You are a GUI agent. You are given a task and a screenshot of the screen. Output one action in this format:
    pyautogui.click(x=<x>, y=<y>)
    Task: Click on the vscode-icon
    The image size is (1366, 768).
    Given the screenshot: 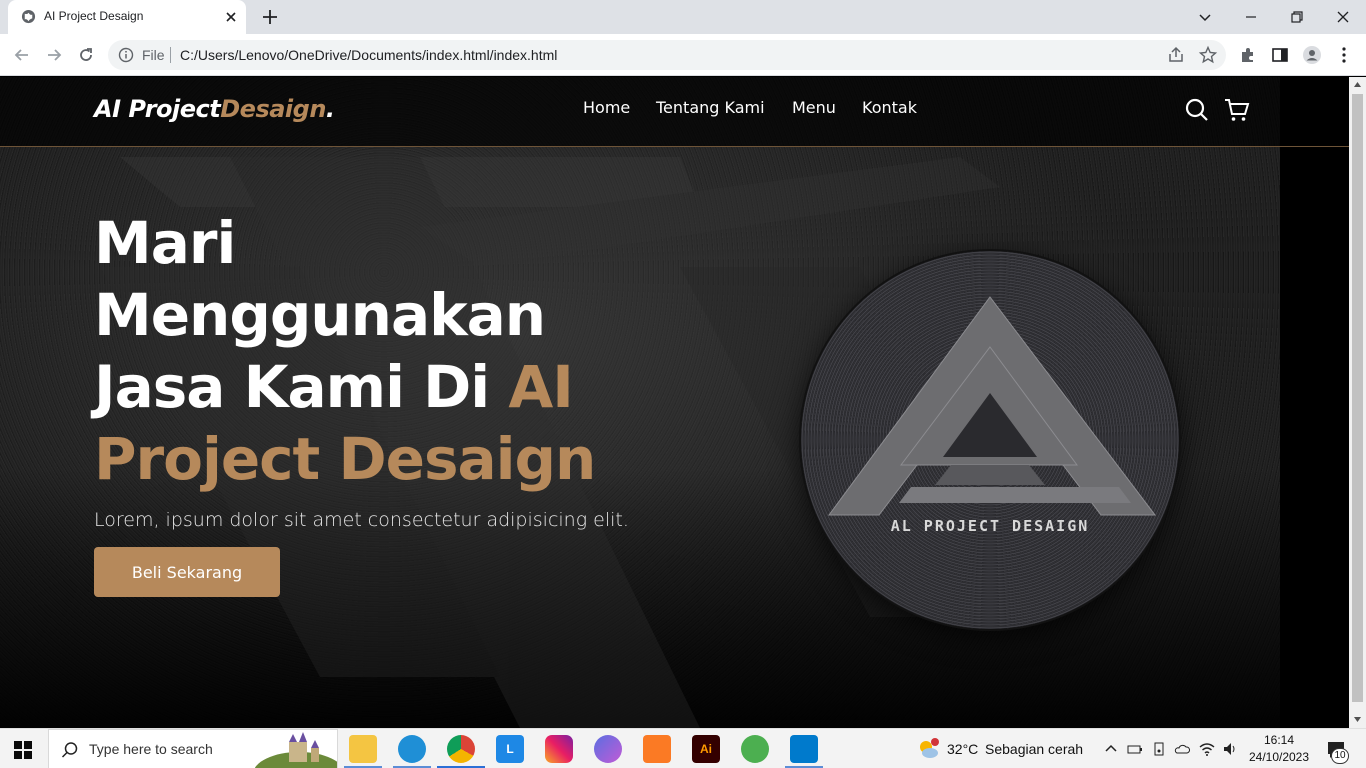 What is the action you would take?
    pyautogui.click(x=804, y=749)
    